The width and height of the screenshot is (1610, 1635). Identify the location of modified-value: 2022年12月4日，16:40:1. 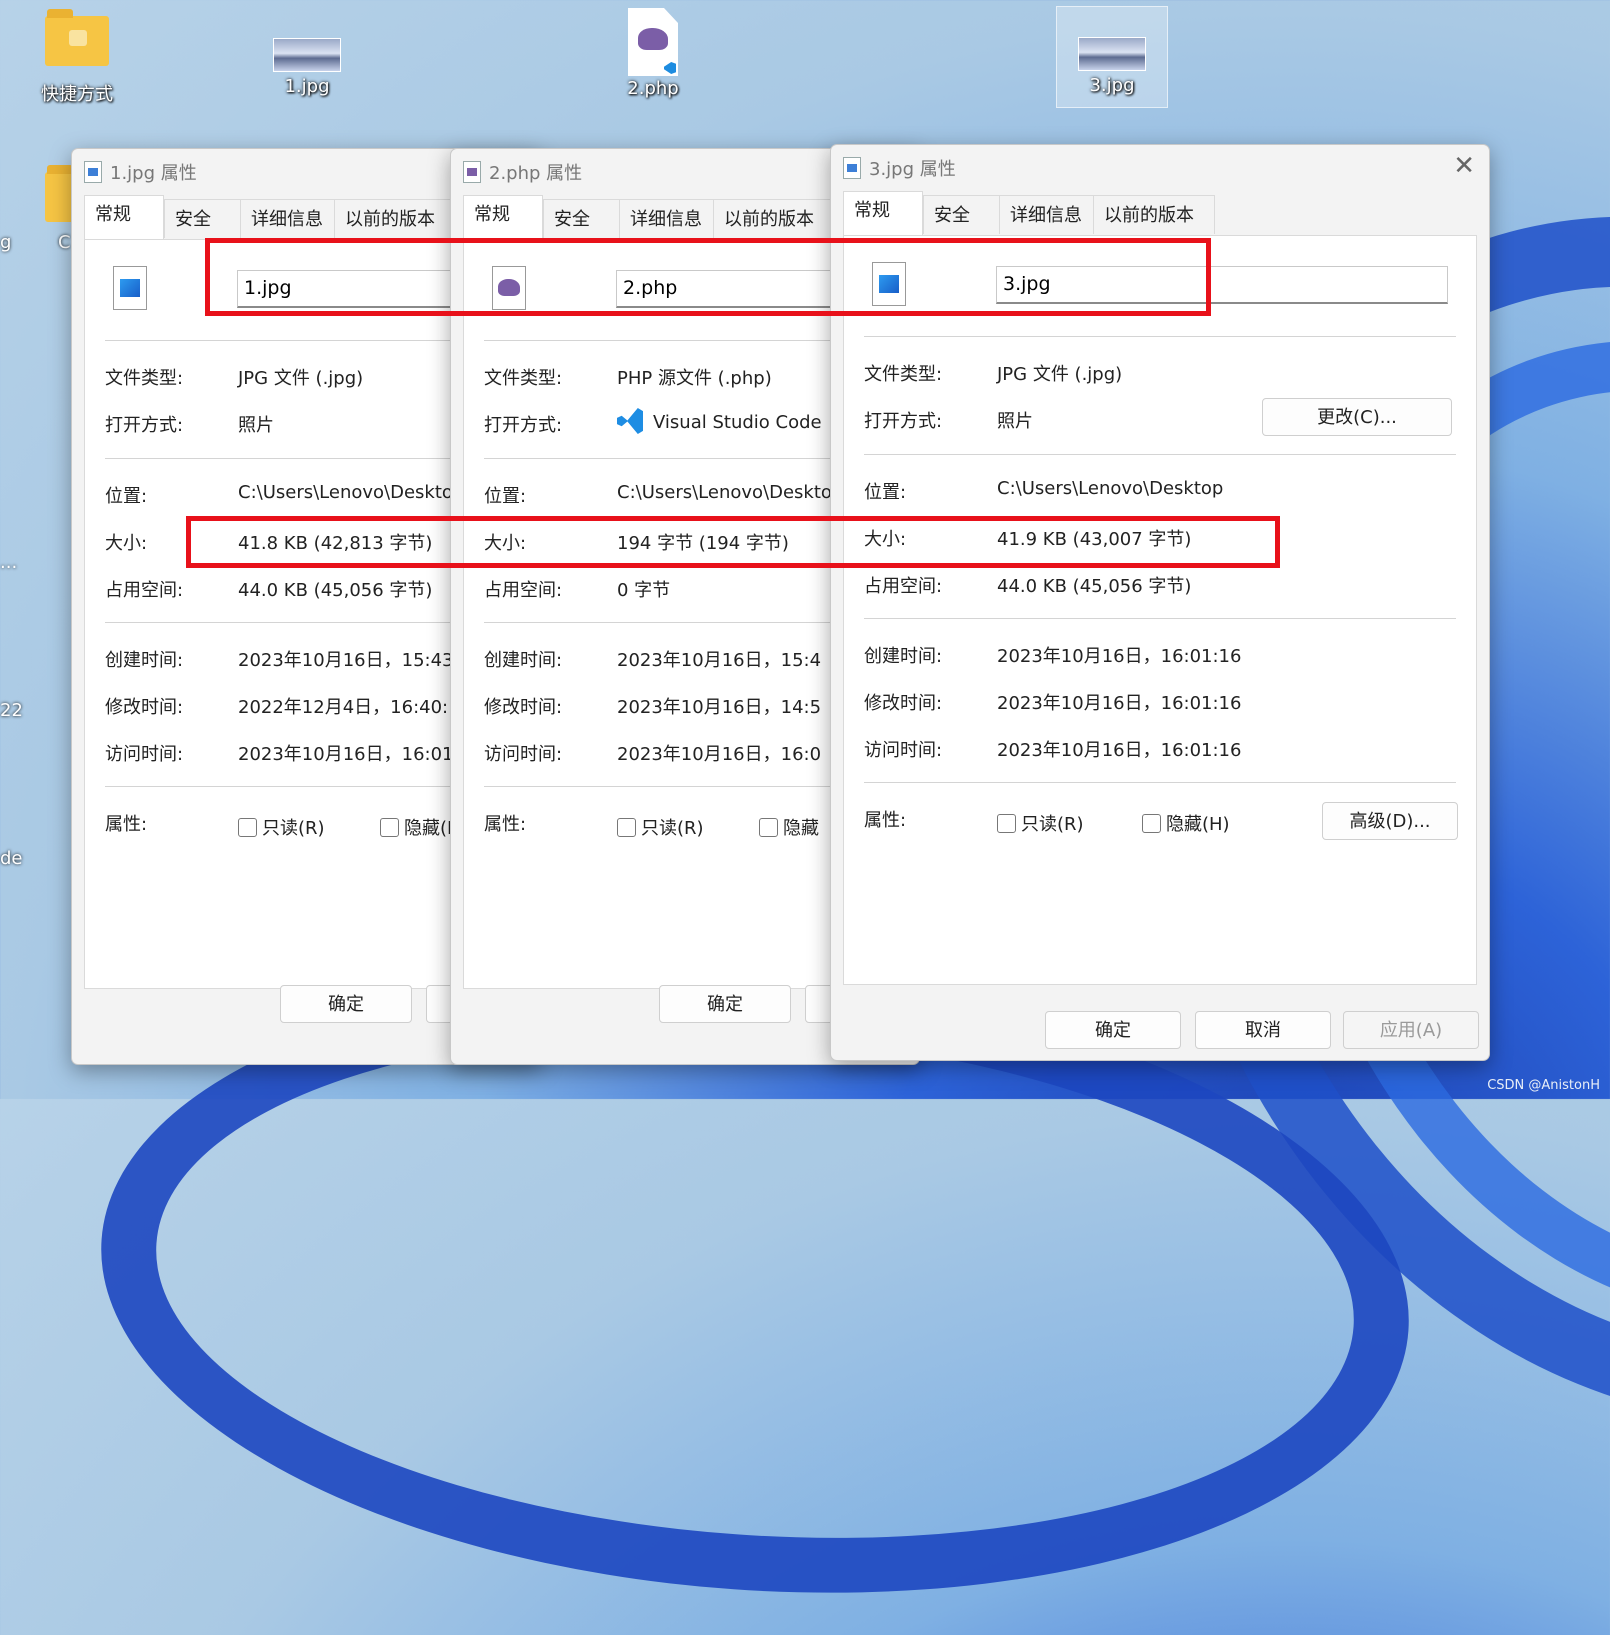
(349, 707).